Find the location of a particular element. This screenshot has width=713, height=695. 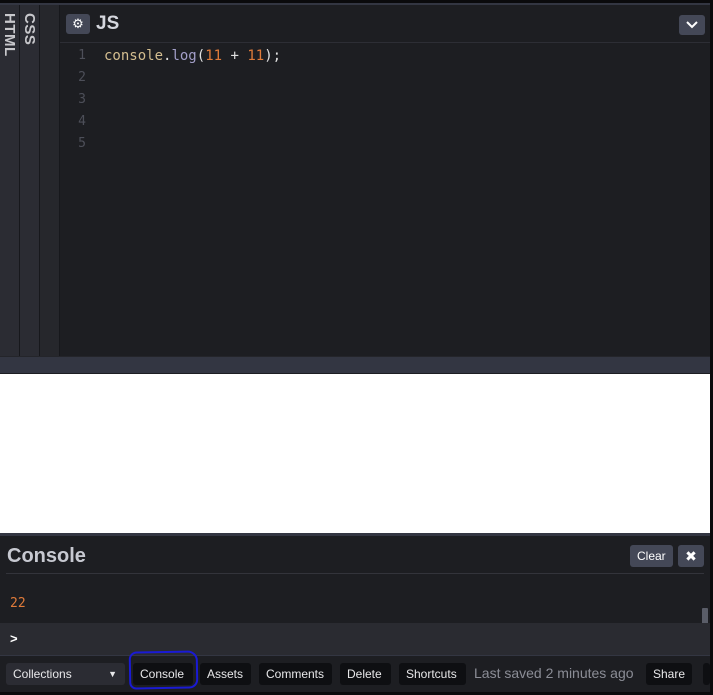

console-divider is located at coordinates (355, 573).